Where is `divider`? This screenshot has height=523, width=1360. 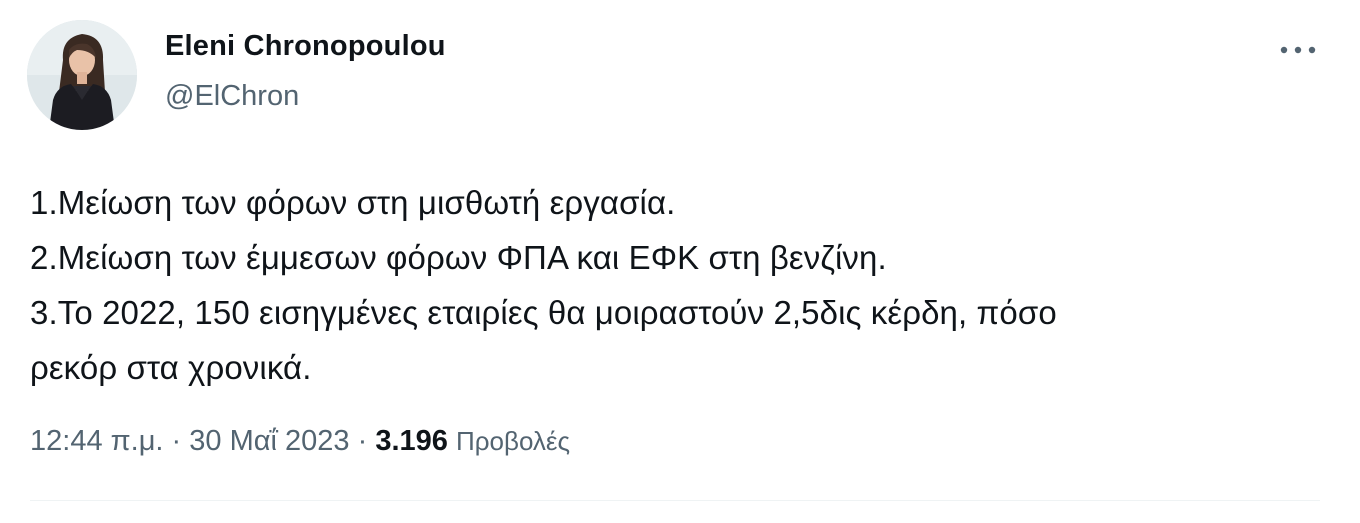 divider is located at coordinates (675, 500).